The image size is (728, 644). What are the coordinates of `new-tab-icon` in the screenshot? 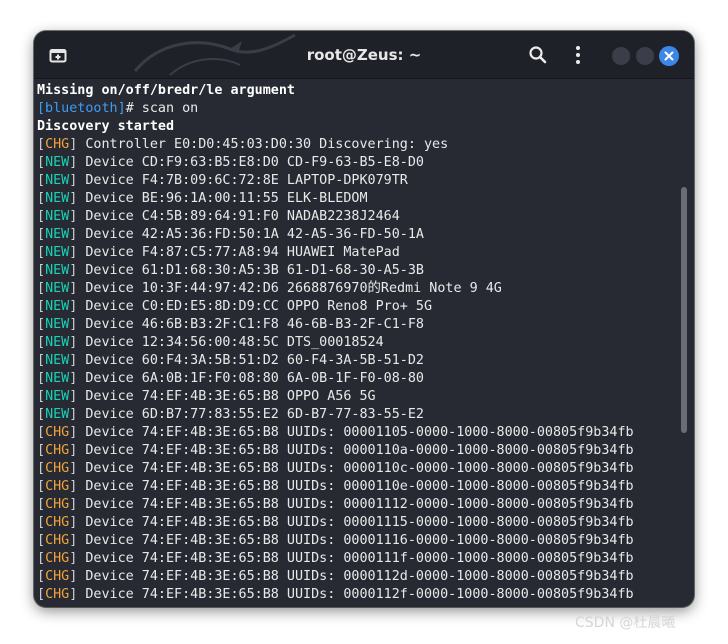 It's located at (58, 56).